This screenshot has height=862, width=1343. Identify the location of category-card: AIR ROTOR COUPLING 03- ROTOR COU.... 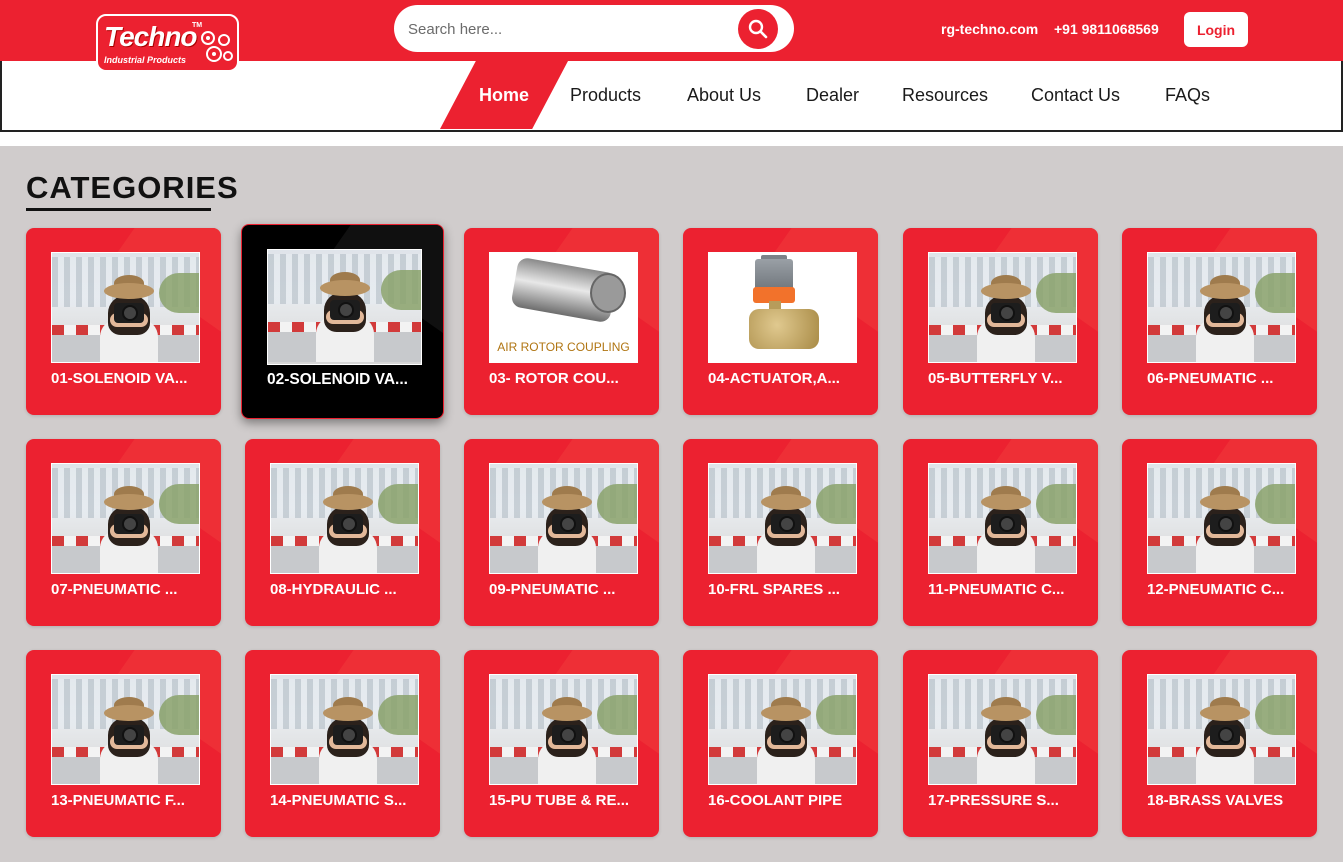
(561, 321).